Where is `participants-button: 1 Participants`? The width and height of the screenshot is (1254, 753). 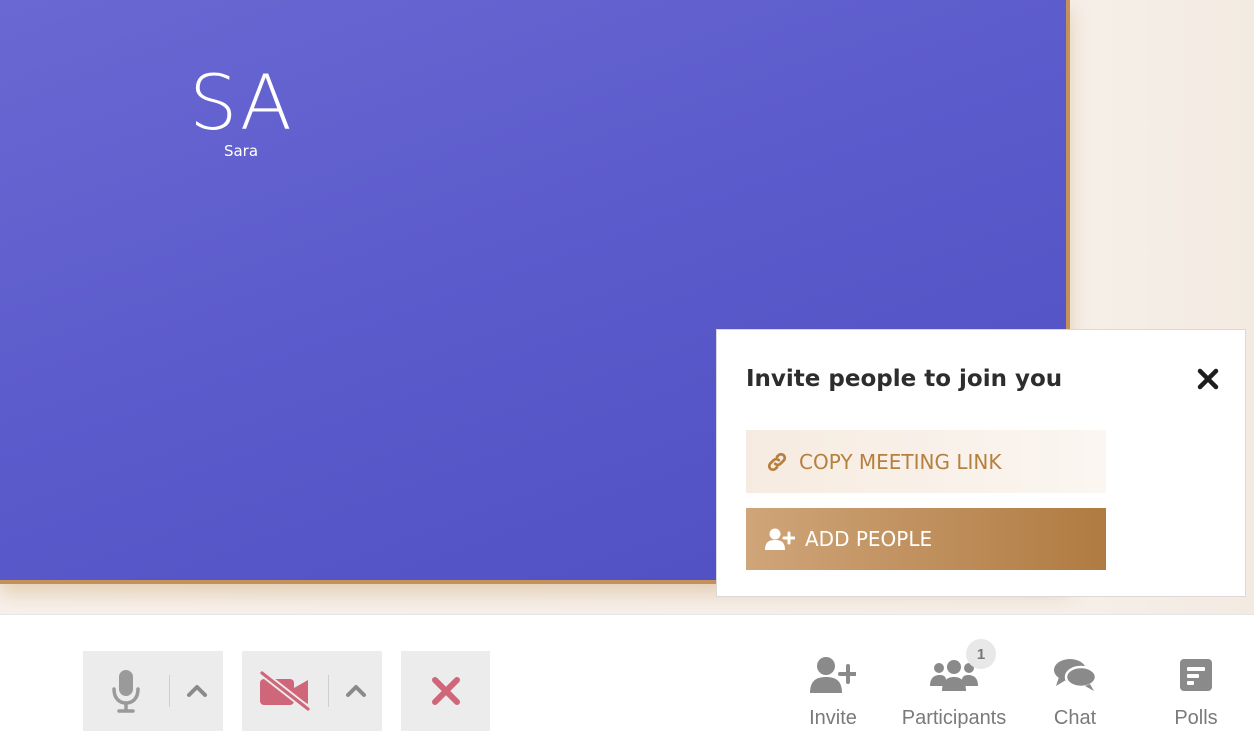 participants-button: 1 Participants is located at coordinates (954, 684).